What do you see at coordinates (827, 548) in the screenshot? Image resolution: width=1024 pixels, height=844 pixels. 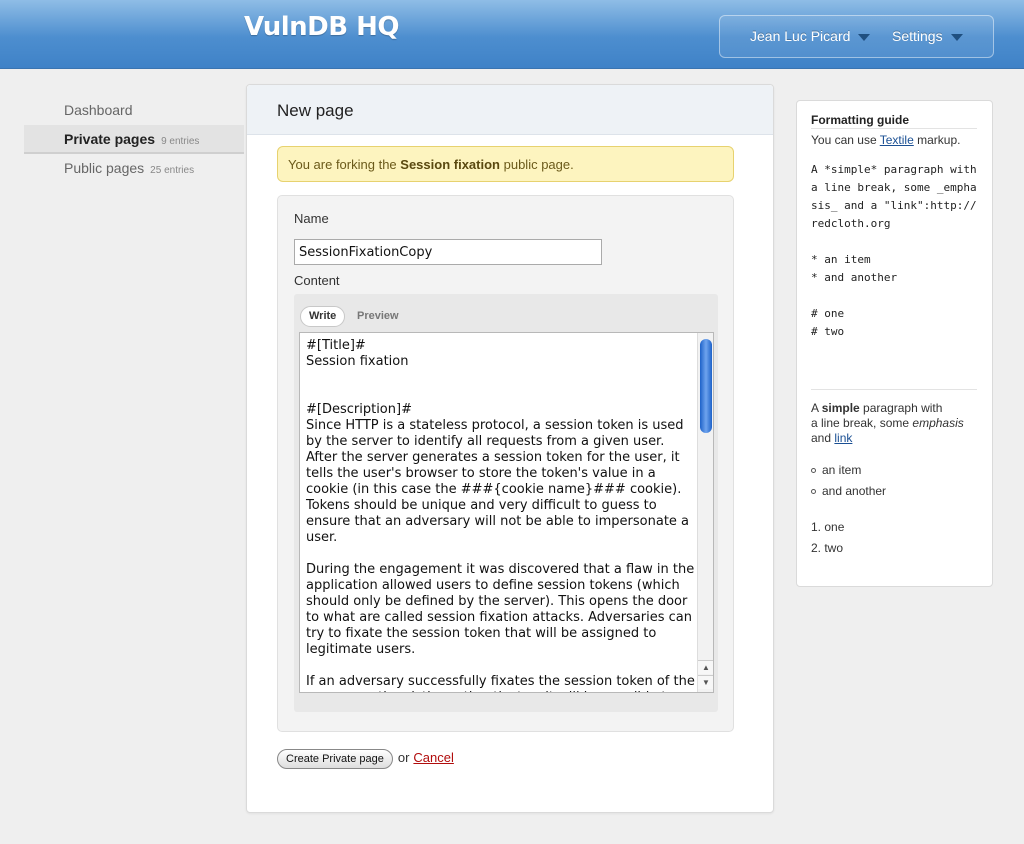 I see `list-item: 2. two` at bounding box center [827, 548].